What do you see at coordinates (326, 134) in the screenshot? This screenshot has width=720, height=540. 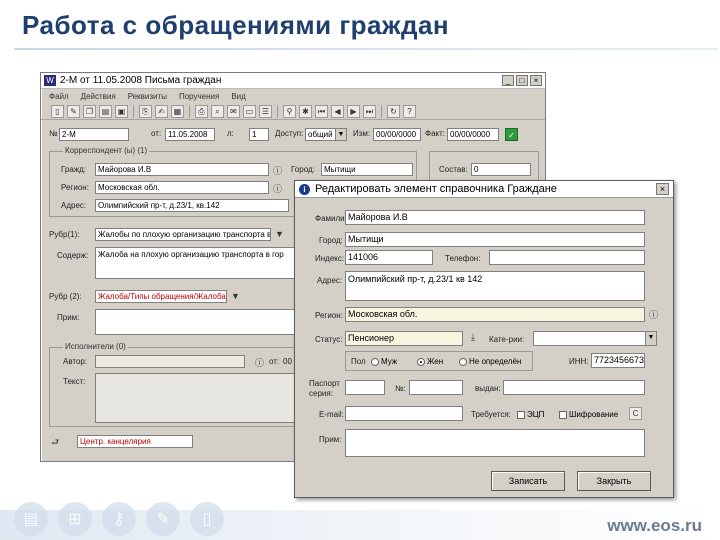 I see `access-select: общий ▼` at bounding box center [326, 134].